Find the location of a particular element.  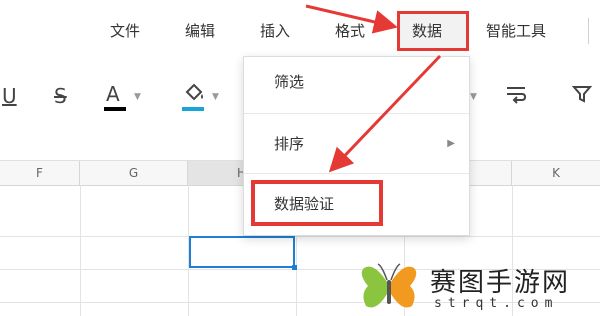

submenu-arrow-icon: ▶ is located at coordinates (451, 143).